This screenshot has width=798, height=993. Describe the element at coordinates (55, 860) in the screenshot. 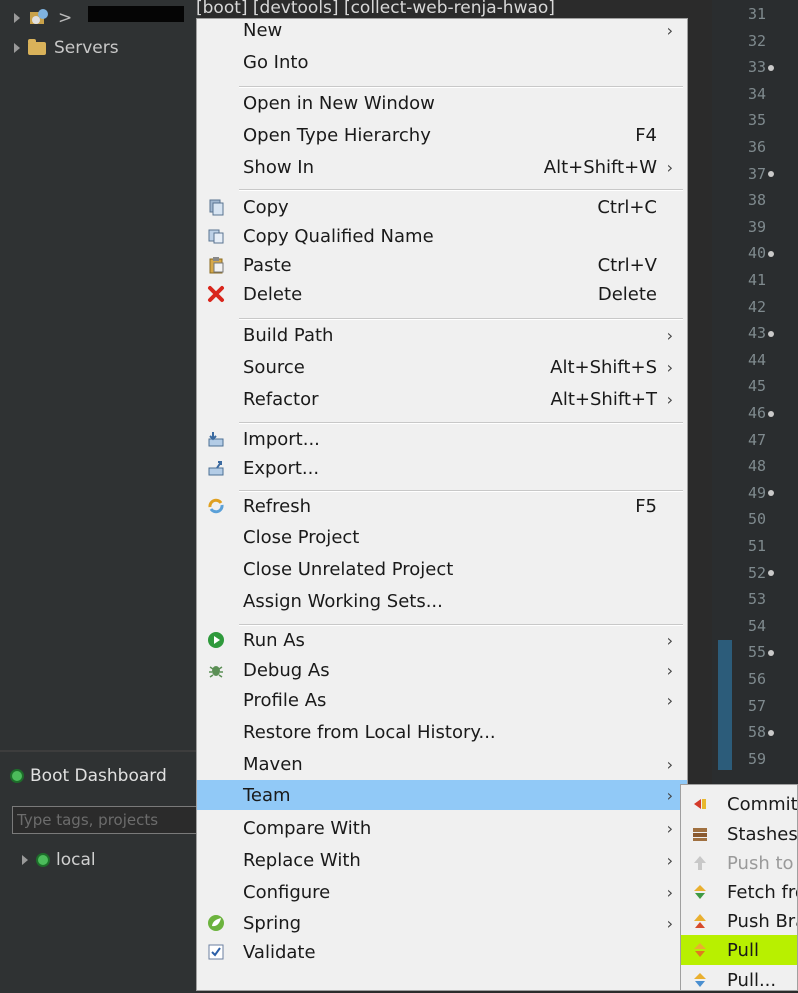

I see `tree-row-local: local` at that location.